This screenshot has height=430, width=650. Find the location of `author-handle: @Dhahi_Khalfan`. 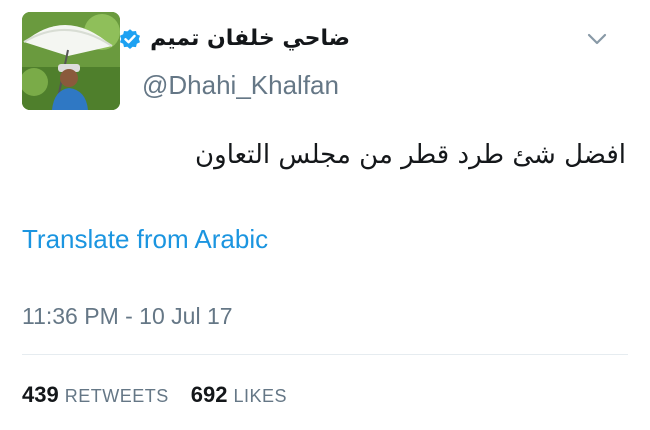

author-handle: @Dhahi_Khalfan is located at coordinates (240, 85).